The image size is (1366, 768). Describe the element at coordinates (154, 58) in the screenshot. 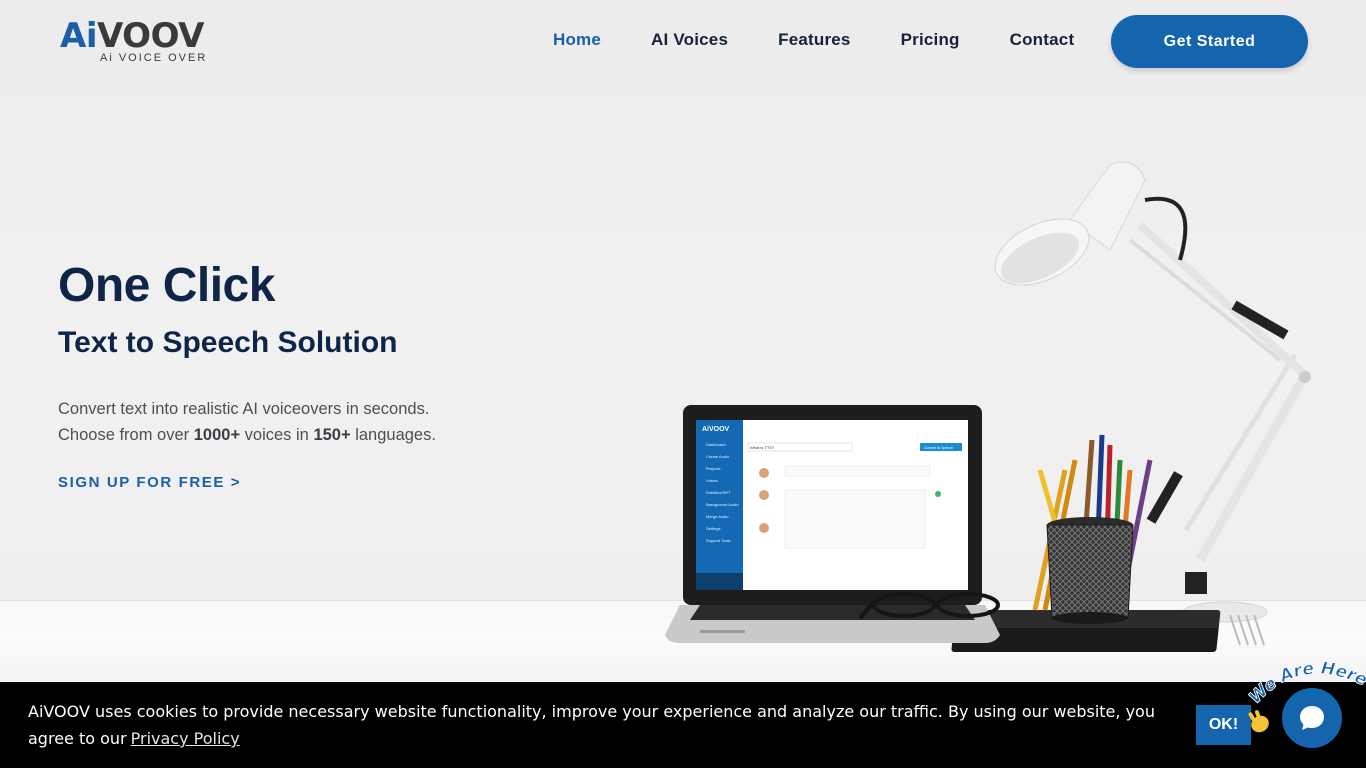

I see `logo-tagline: Ai VOICE OVER` at that location.